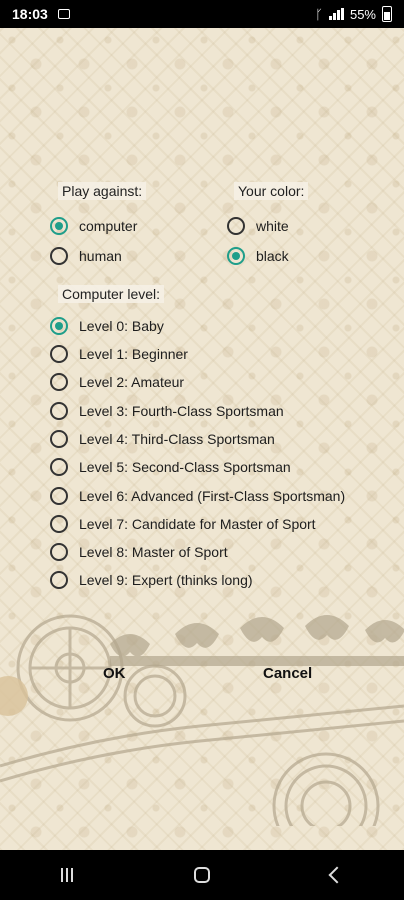  I want to click on play-against-computer-option: computer, so click(93, 226).